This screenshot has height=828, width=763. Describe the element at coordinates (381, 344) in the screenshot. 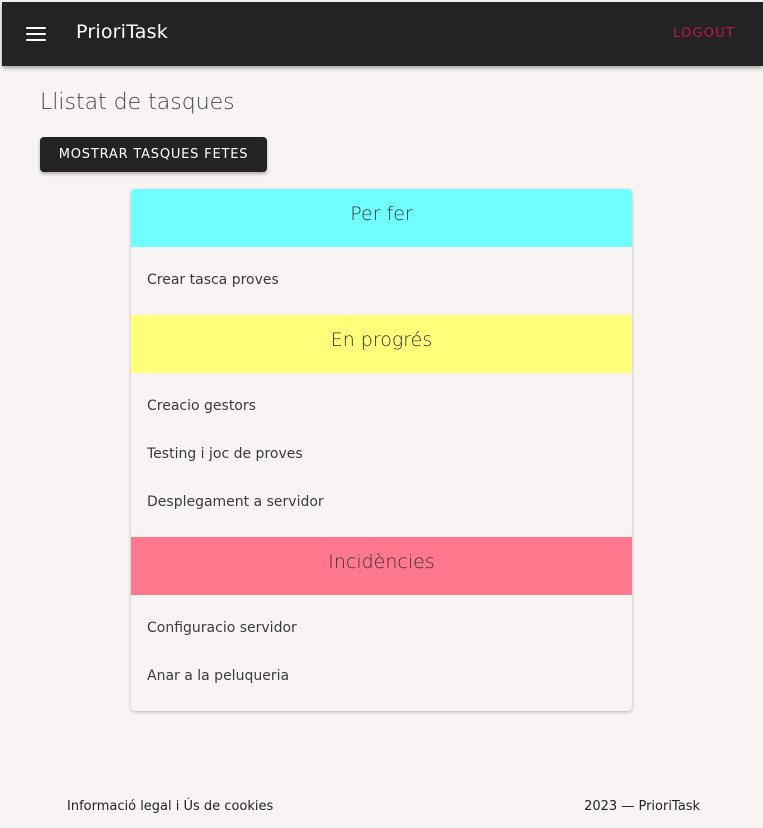

I see `column-header: En progrés` at that location.